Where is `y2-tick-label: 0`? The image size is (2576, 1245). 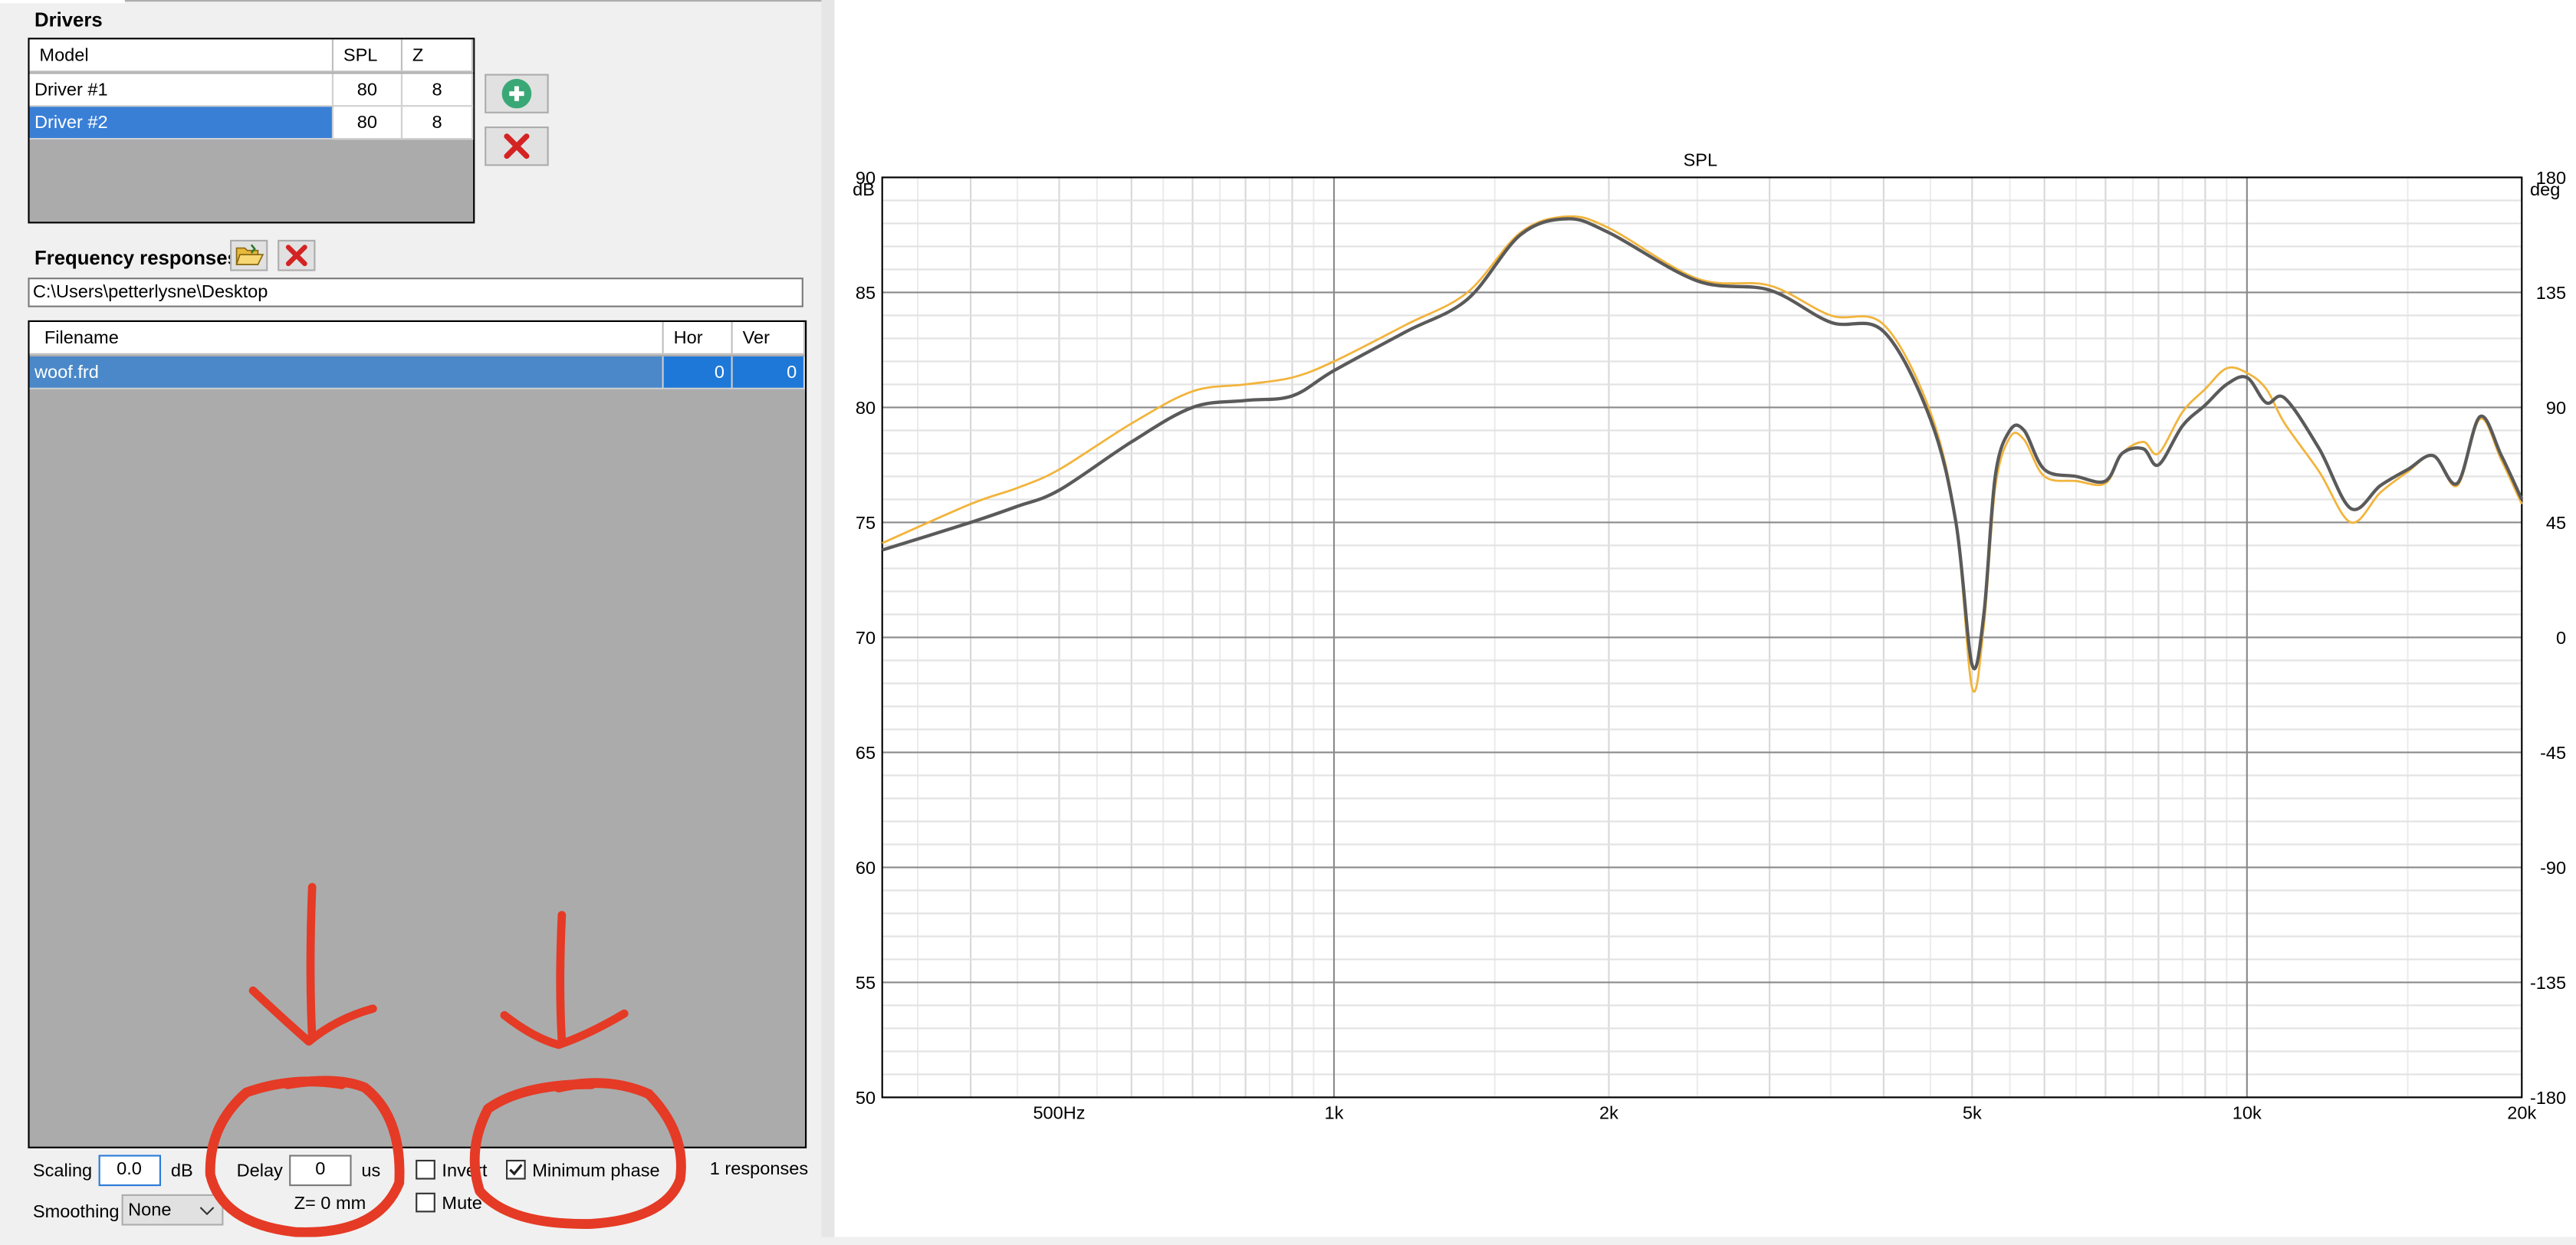
y2-tick-label: 0 is located at coordinates (2561, 638).